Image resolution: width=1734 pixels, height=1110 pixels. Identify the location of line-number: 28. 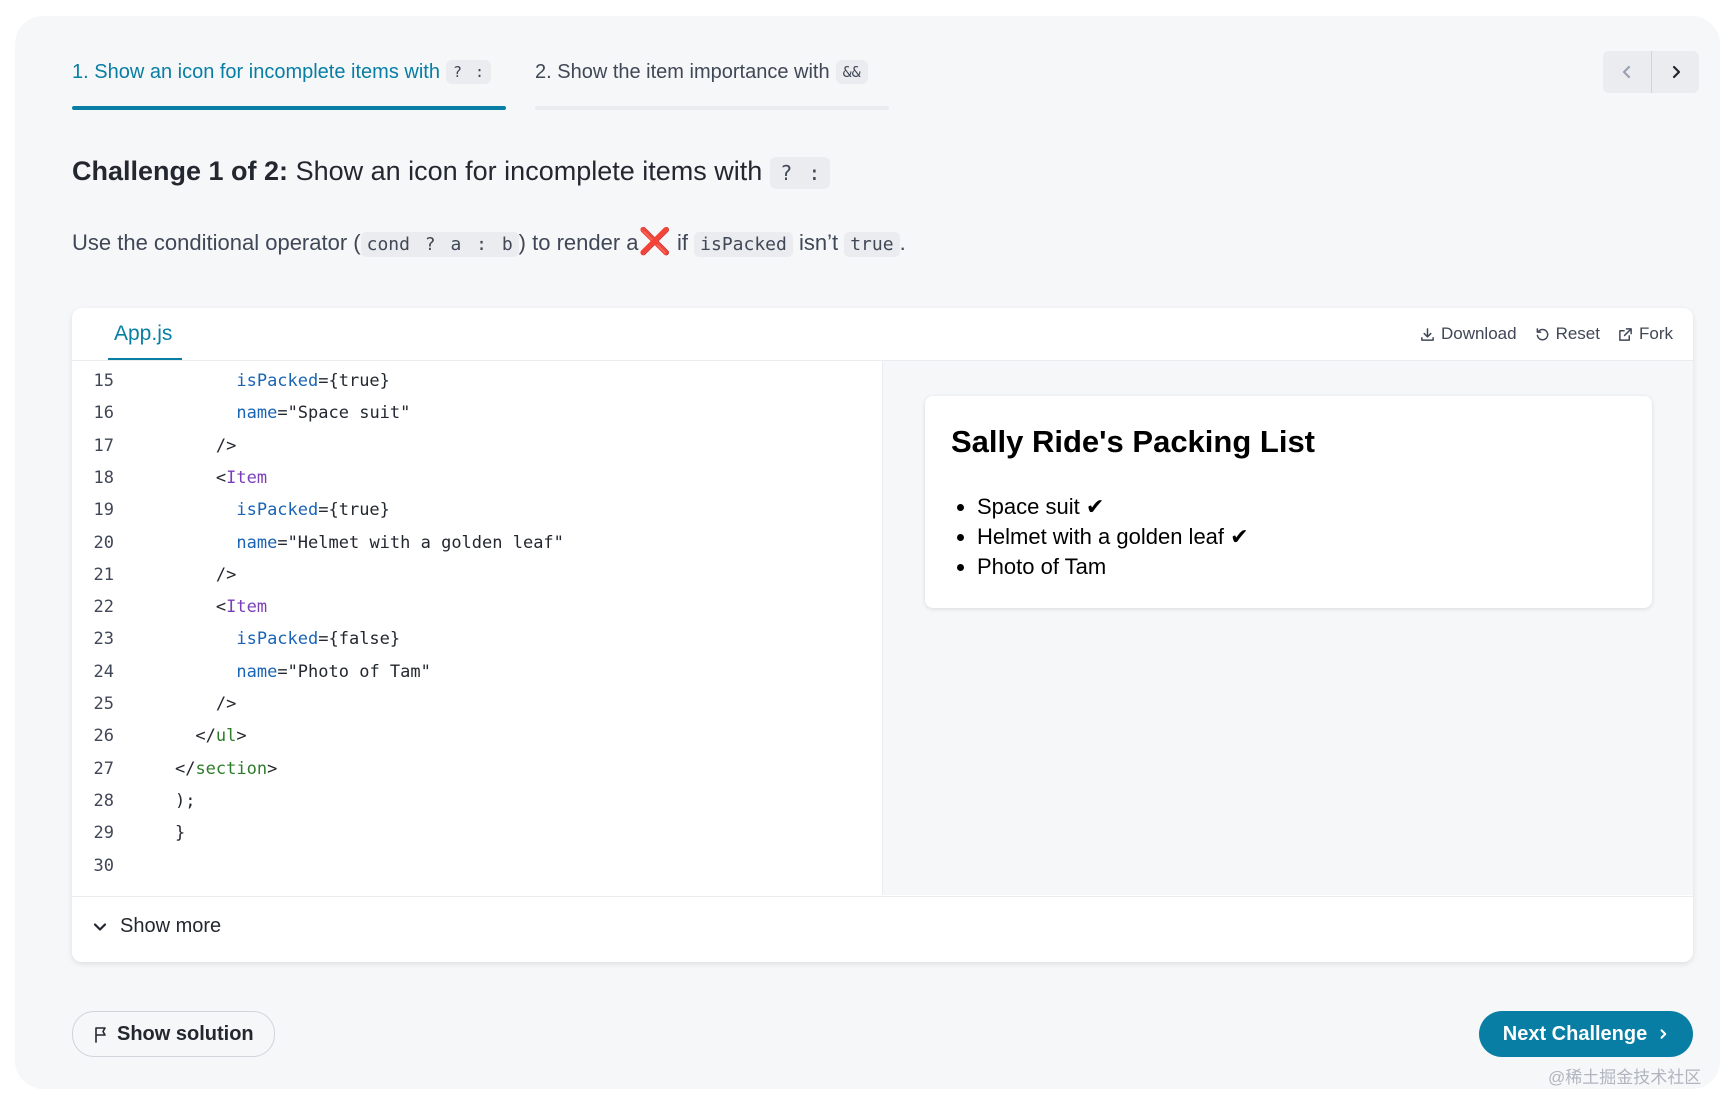
(103, 800).